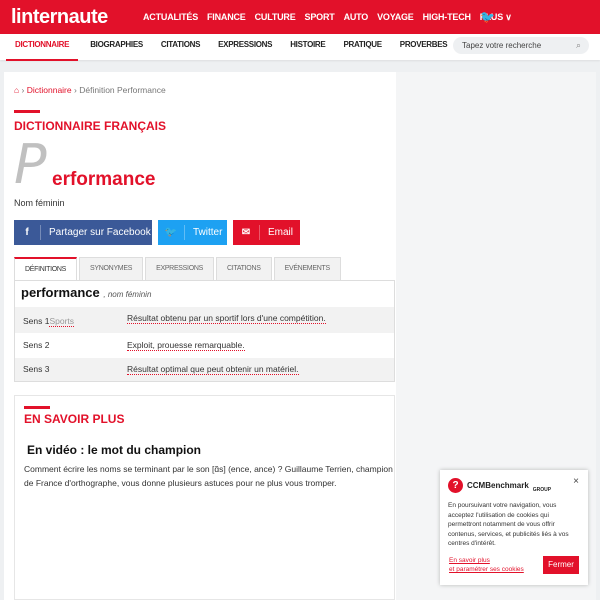 The image size is (600, 600). Describe the element at coordinates (362, 47) in the screenshot. I see `subnav-pratique: PRATIQUE` at that location.